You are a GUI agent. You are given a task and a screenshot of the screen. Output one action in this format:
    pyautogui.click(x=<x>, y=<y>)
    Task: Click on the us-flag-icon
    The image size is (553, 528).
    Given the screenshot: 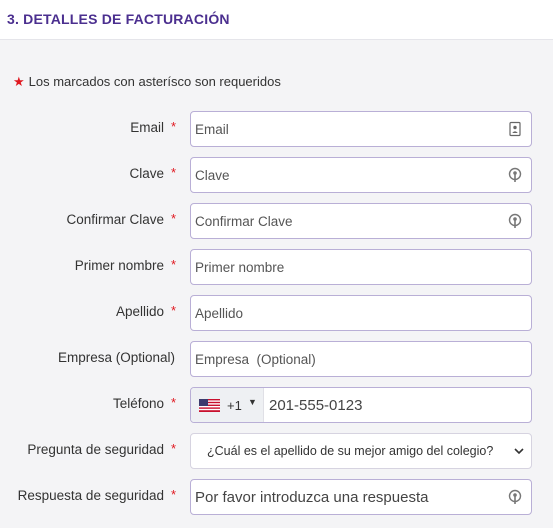 What is the action you would take?
    pyautogui.click(x=209, y=405)
    